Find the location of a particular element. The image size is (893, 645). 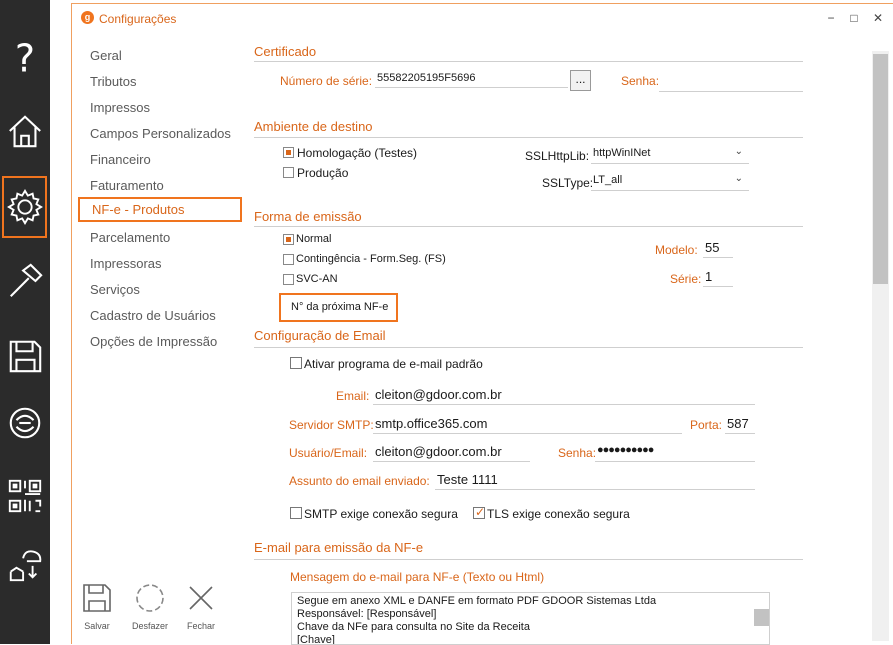

email-label: Email: is located at coordinates (353, 396).